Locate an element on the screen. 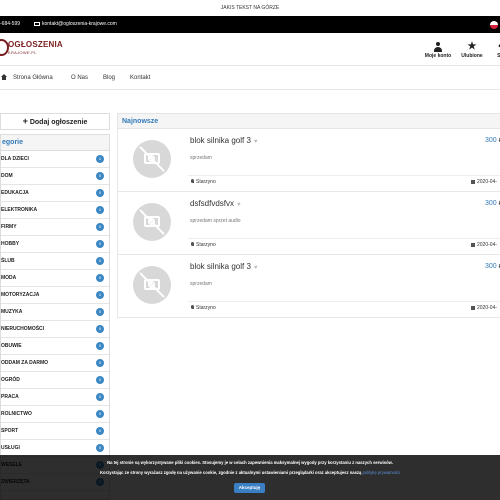  category-item: ŚLUB 0 is located at coordinates (55, 261).